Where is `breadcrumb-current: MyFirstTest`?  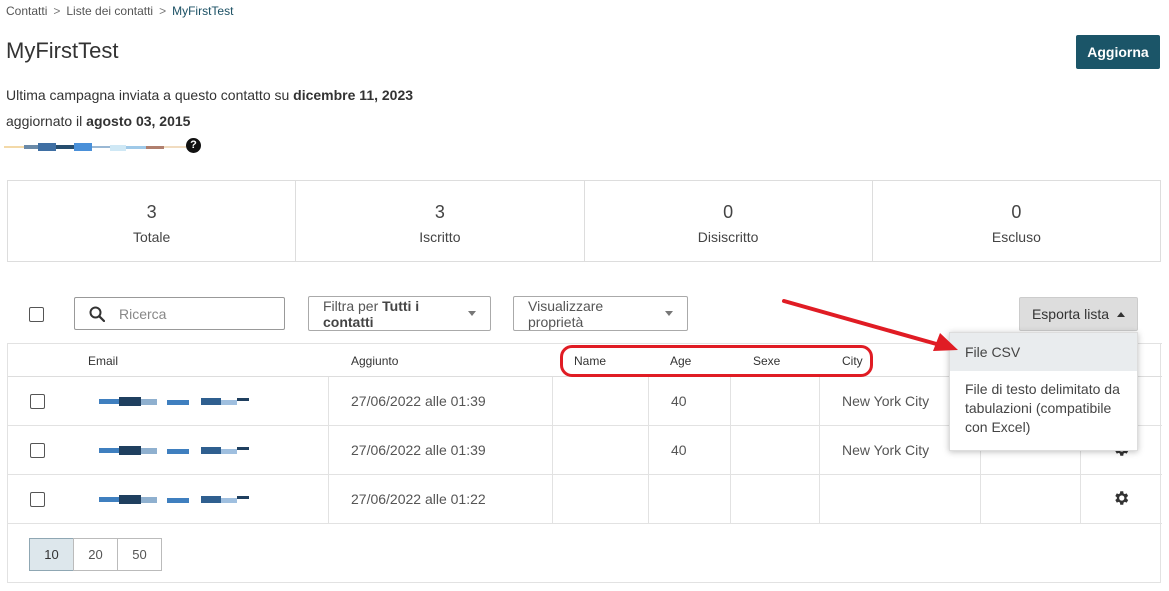 breadcrumb-current: MyFirstTest is located at coordinates (203, 11).